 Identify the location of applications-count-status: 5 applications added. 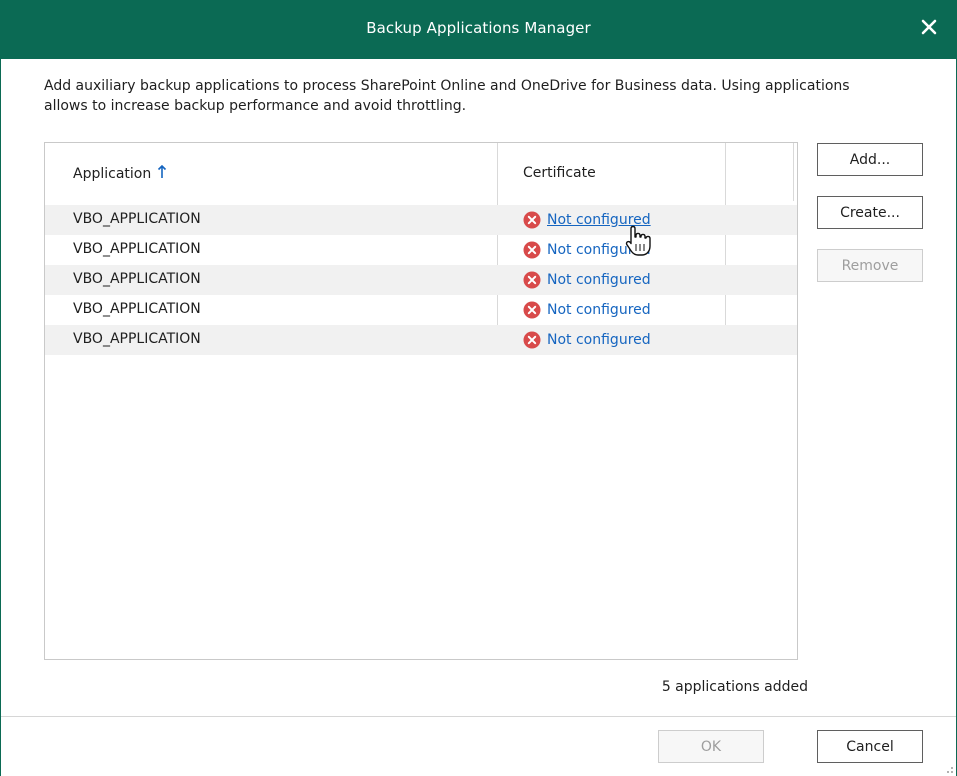
(734, 687).